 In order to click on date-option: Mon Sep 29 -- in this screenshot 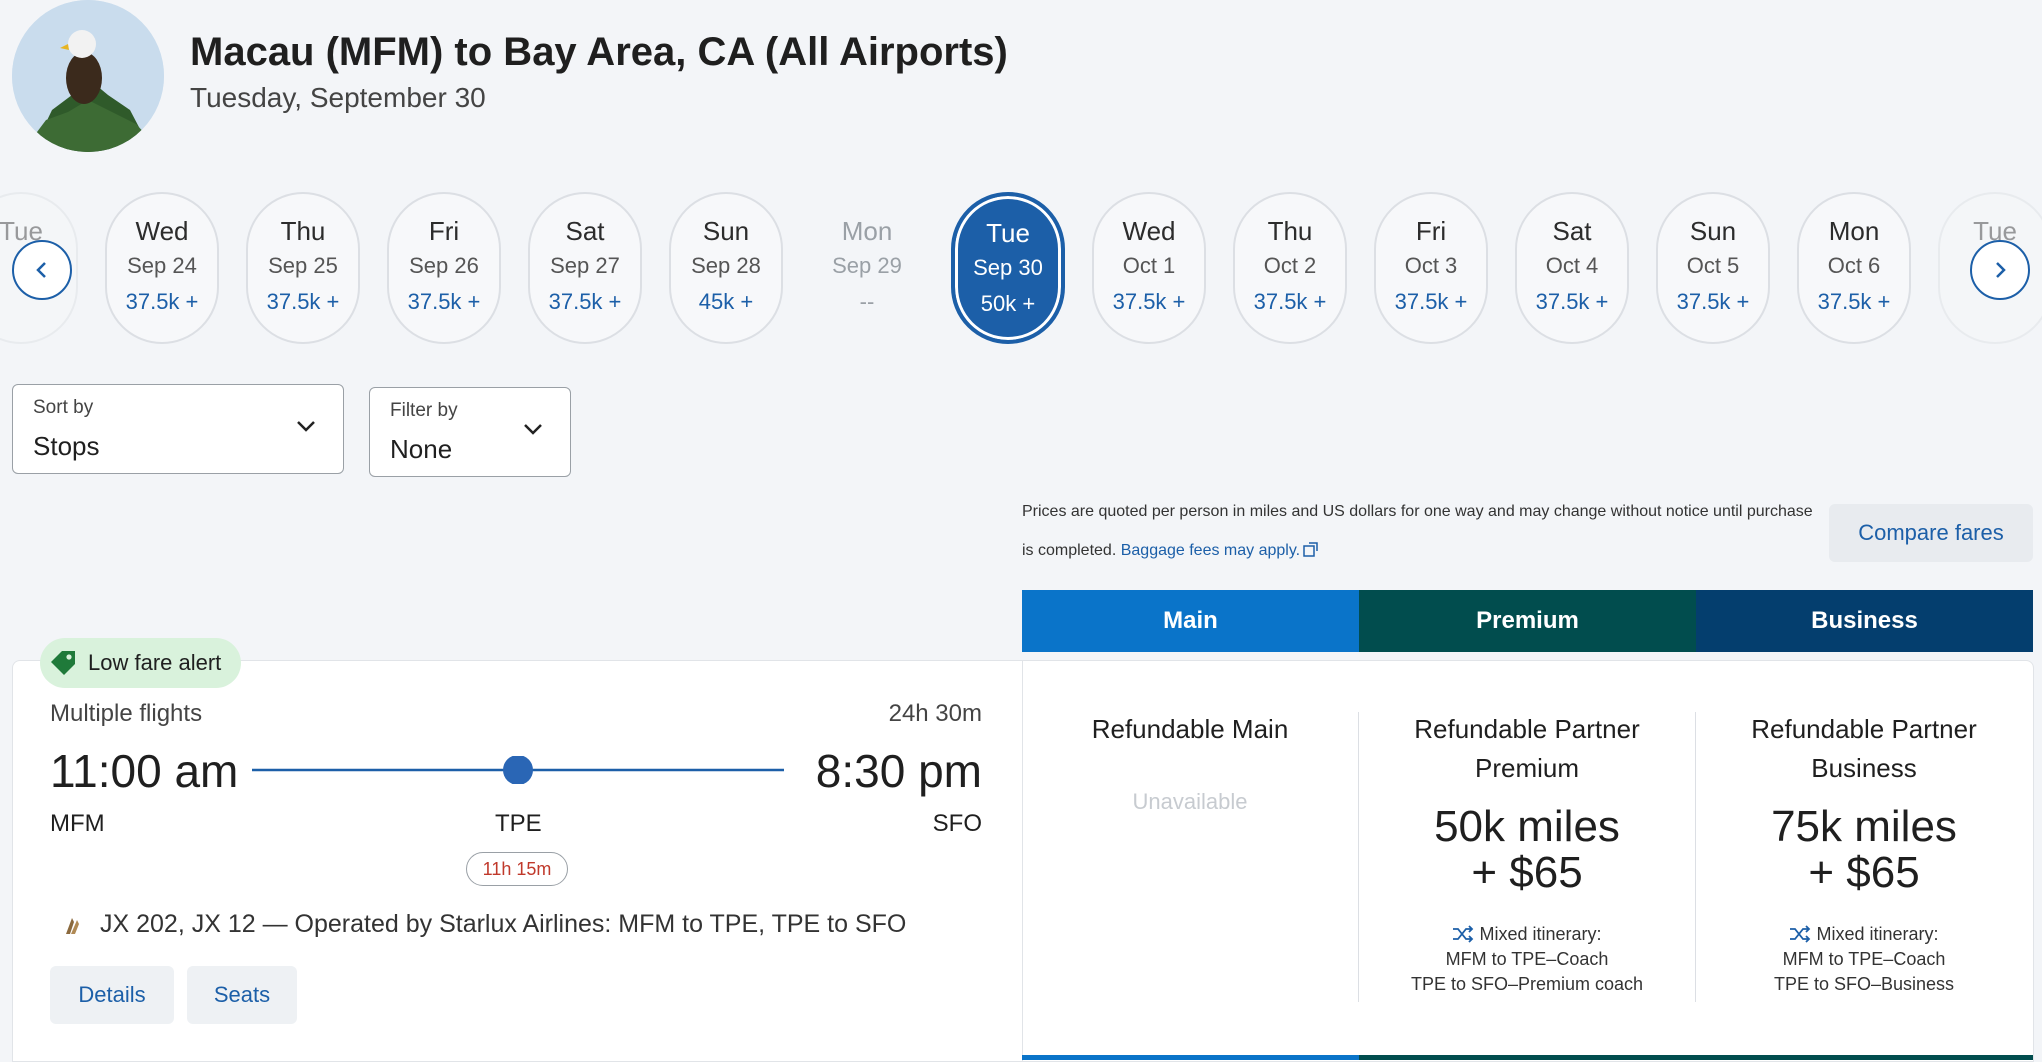, I will do `click(867, 268)`.